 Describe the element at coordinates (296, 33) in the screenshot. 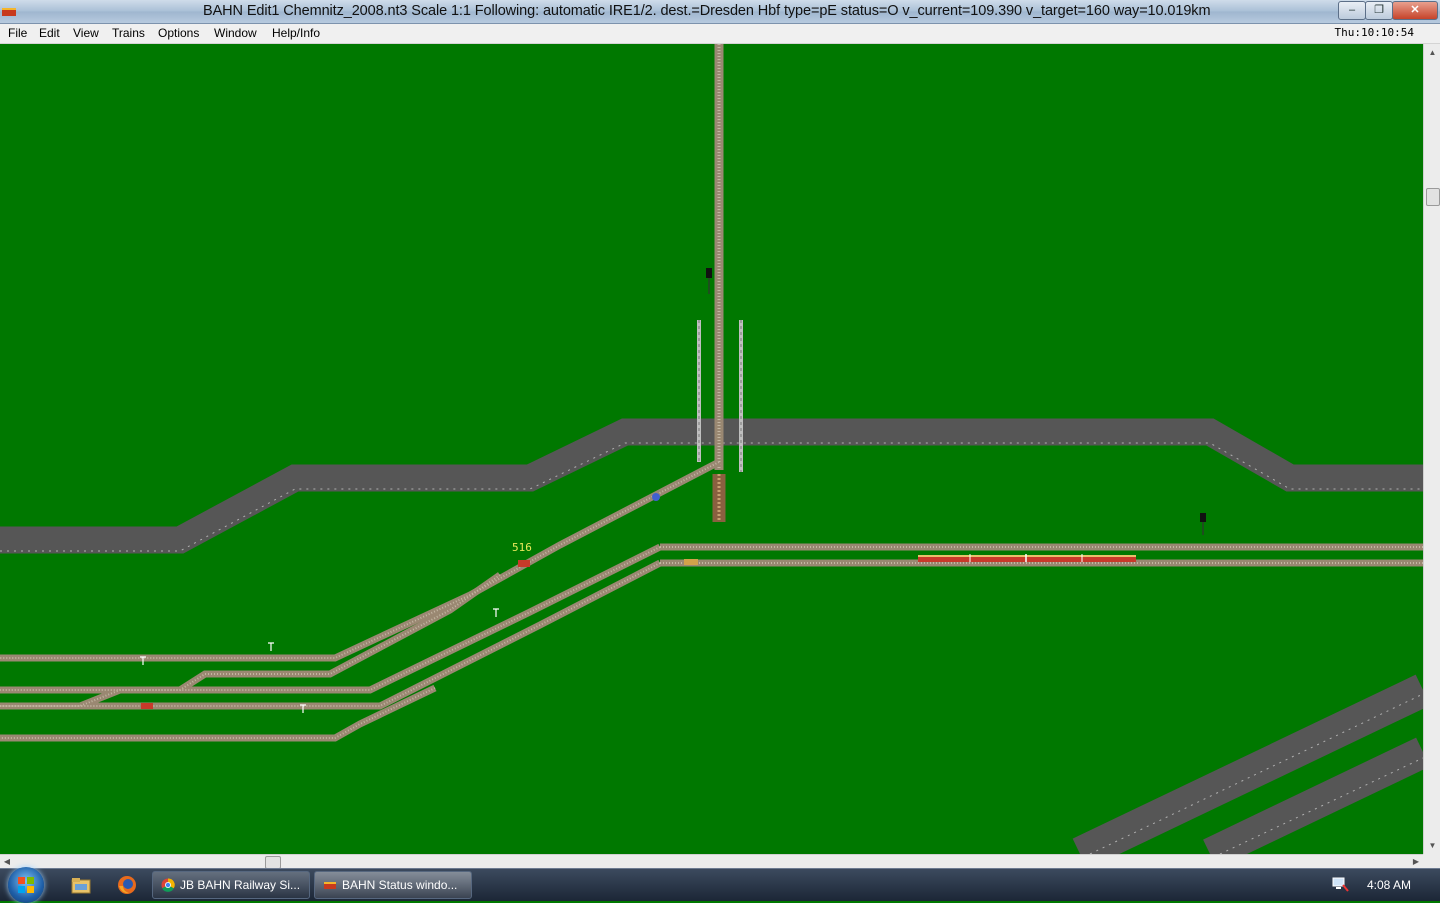

I see `menu-help-info: Help/Info` at that location.